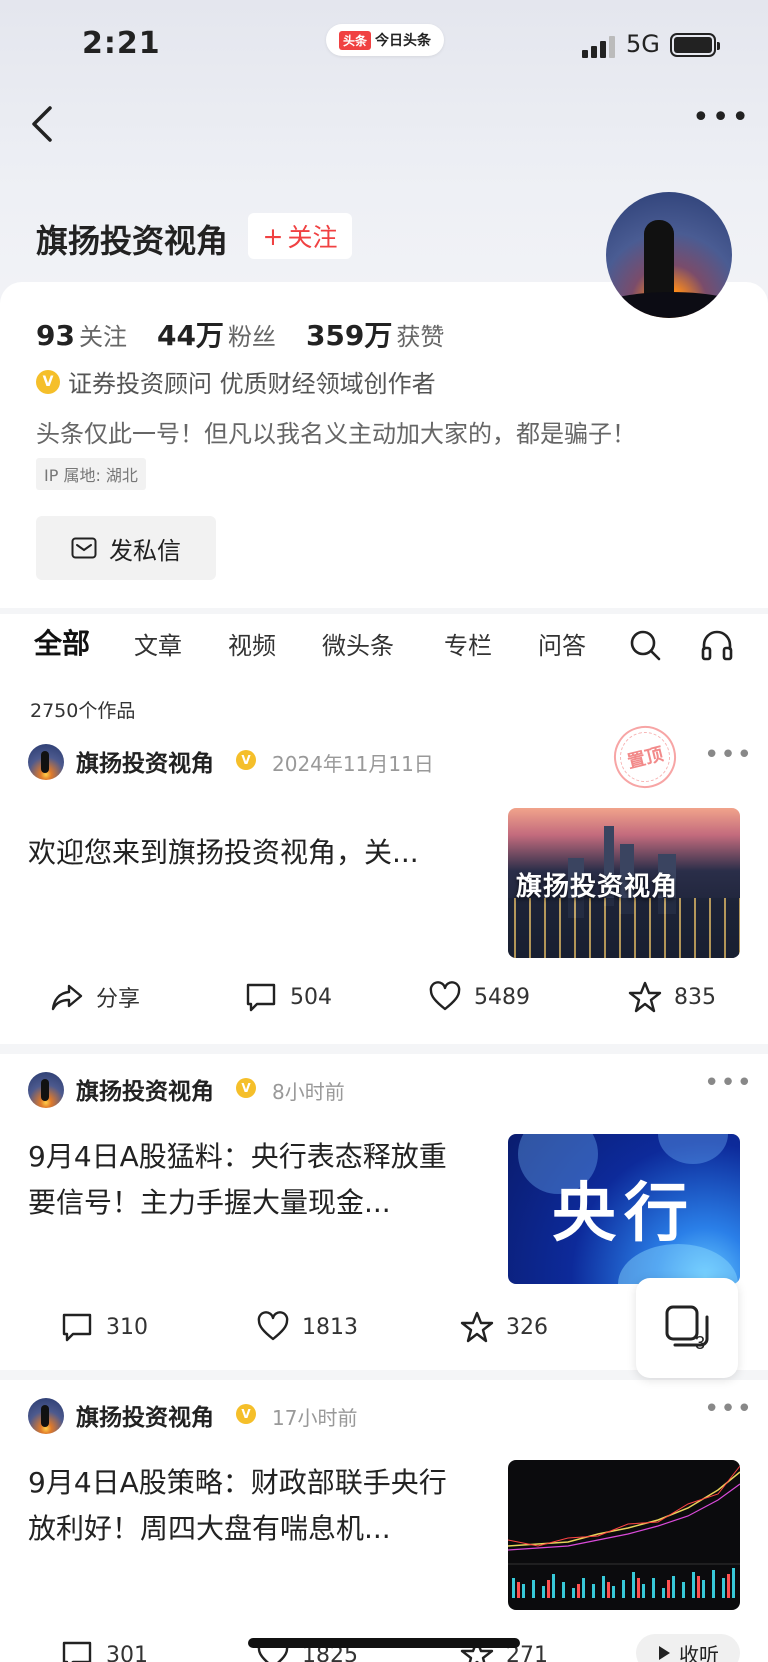 The height and width of the screenshot is (1662, 768). Describe the element at coordinates (121, 43) in the screenshot. I see `status-time: 2:21` at that location.